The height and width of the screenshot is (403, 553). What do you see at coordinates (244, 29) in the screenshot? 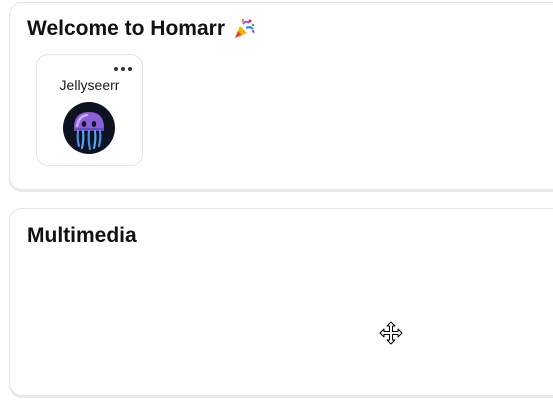
I see `party-popper-icon` at bounding box center [244, 29].